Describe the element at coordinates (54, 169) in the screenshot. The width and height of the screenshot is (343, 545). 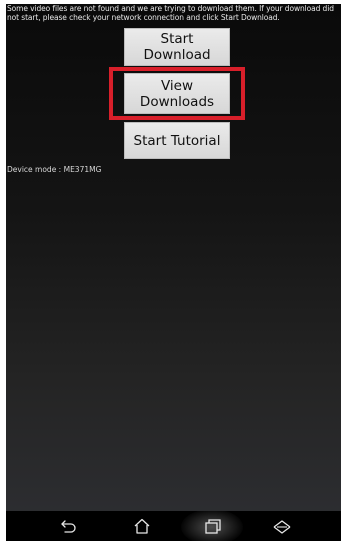
I see `device-mode-text: Device mode : ME371MG` at that location.